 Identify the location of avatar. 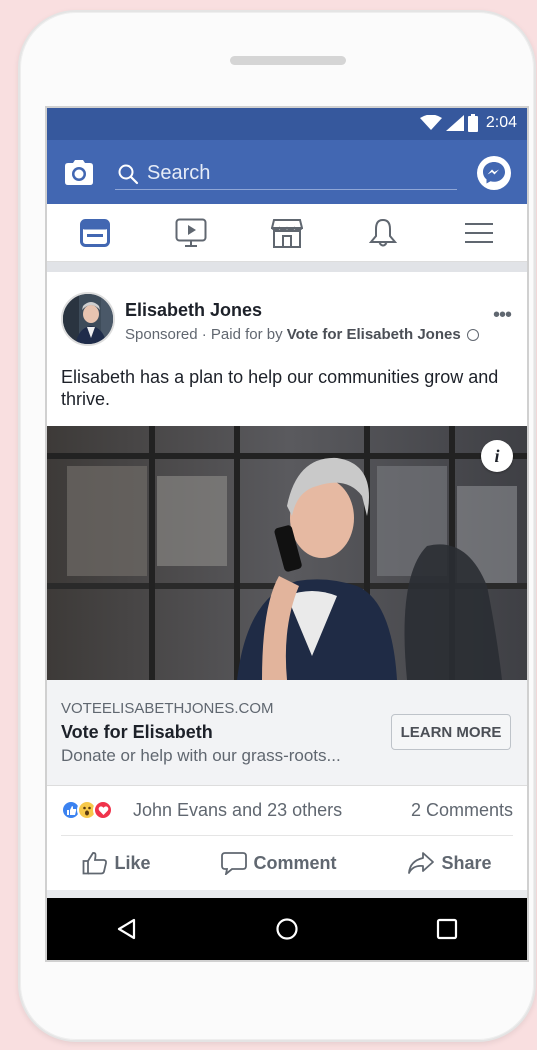
(88, 319).